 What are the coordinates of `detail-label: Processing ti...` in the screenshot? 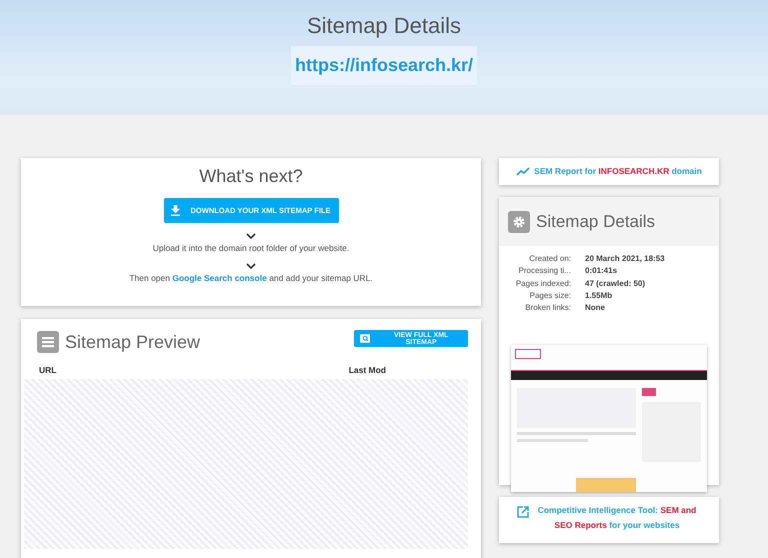 It's located at (544, 271).